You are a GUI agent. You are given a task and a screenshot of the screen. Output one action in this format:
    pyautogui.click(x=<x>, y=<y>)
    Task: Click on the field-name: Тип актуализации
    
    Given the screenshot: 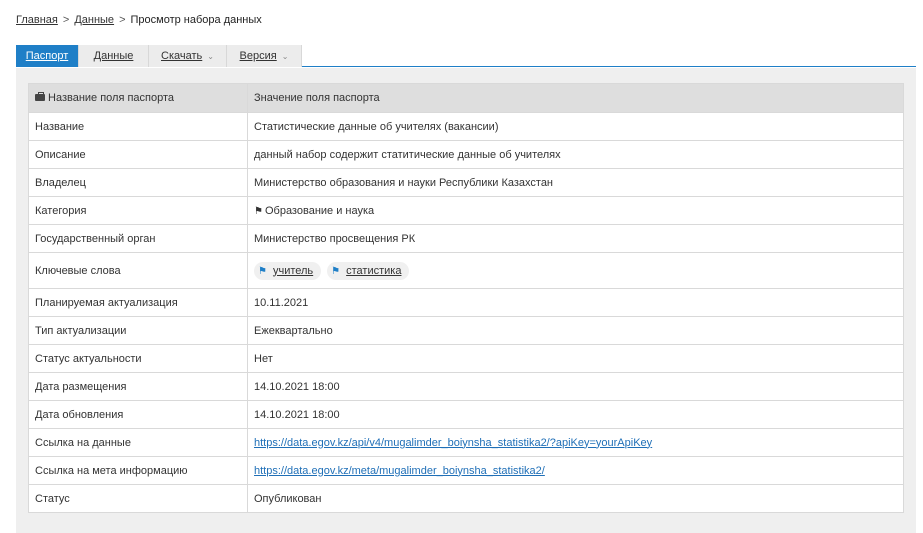 What is the action you would take?
    pyautogui.click(x=138, y=330)
    